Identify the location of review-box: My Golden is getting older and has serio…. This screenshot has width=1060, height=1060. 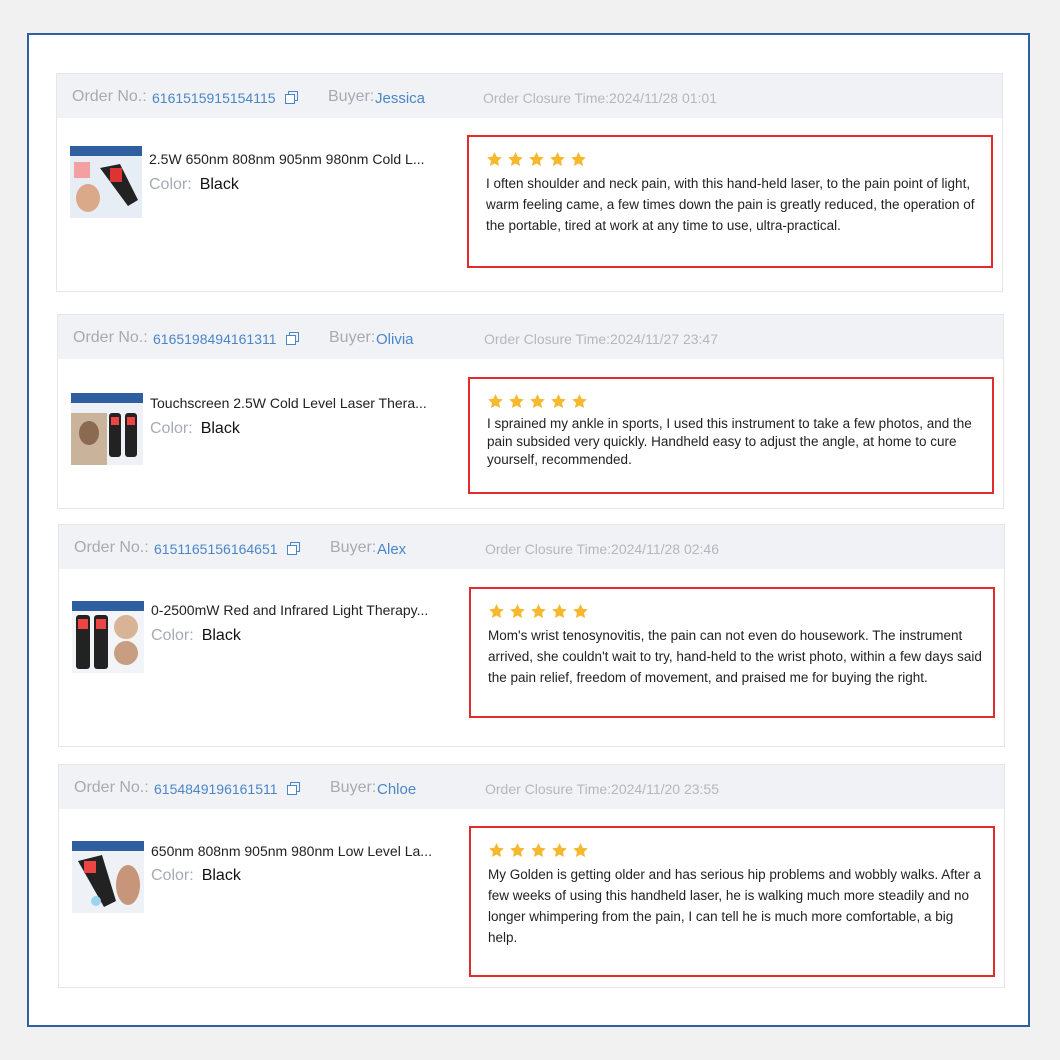
(732, 901).